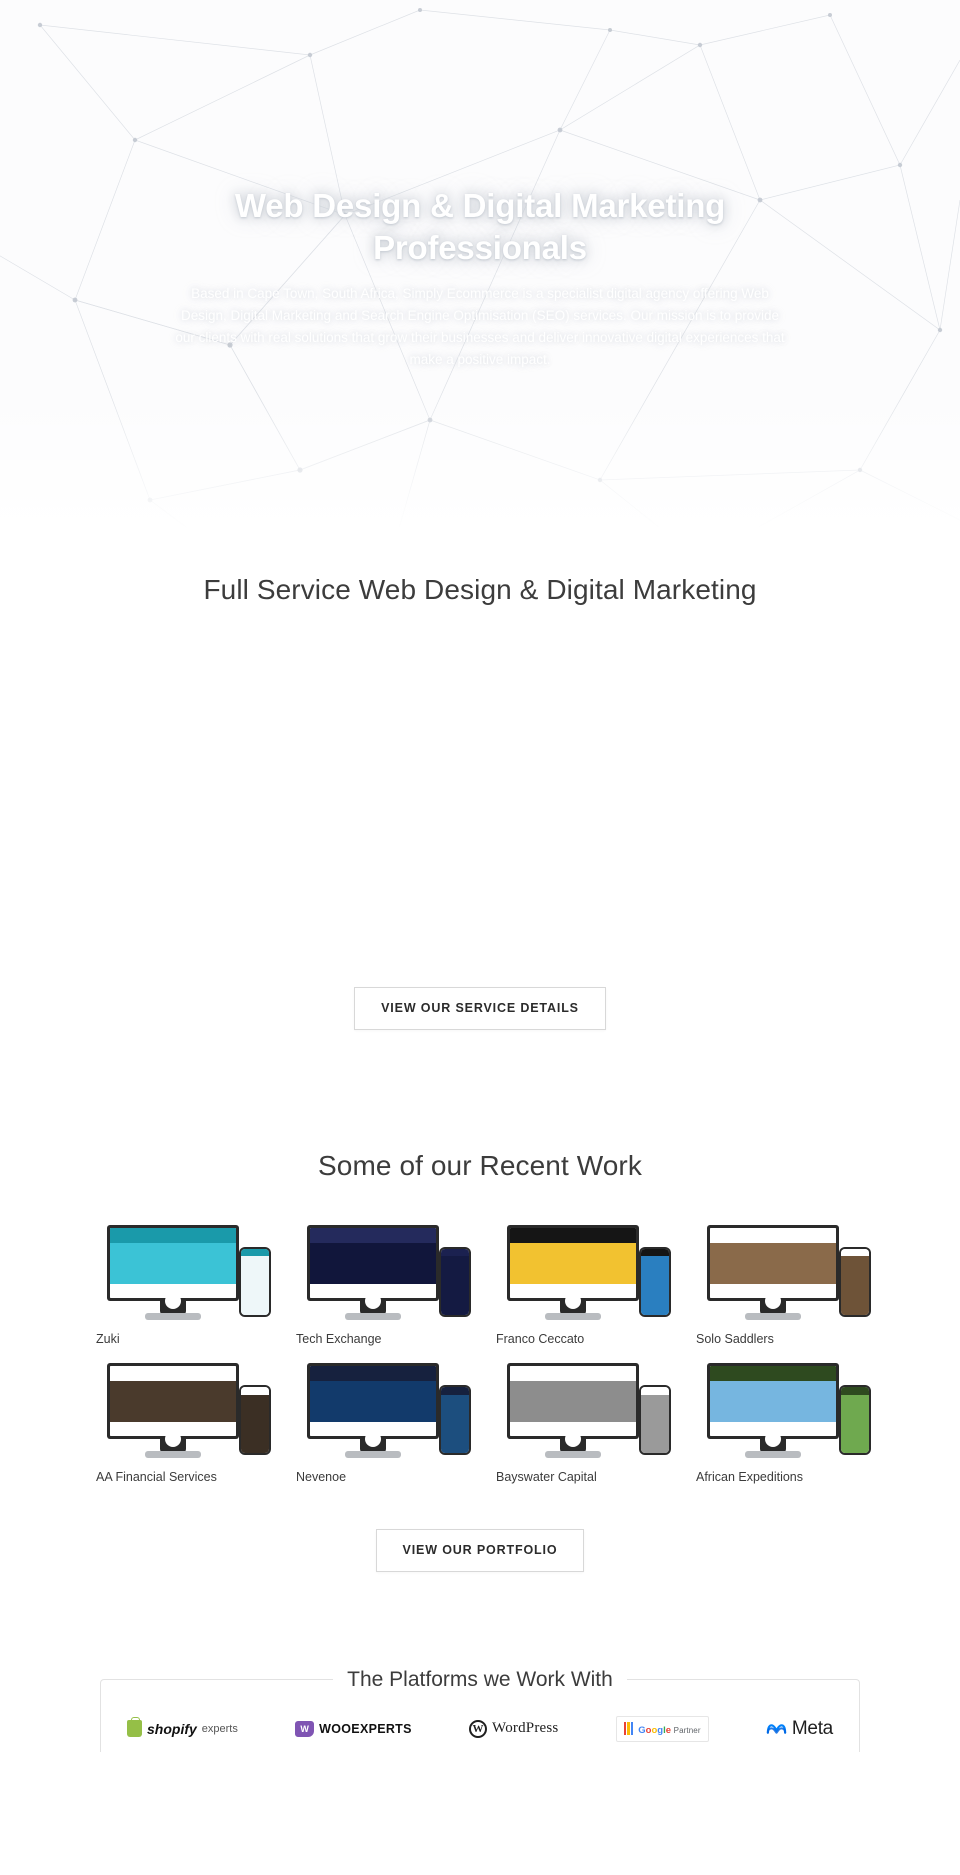  I want to click on shopify-logo-suffix: experts, so click(219, 1728).